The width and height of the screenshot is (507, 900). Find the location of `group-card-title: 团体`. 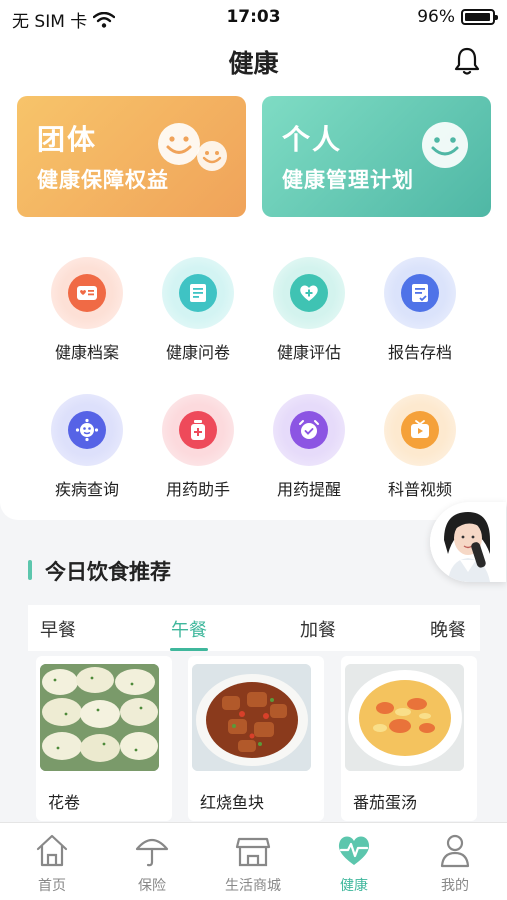

group-card-title: 团体 is located at coordinates (67, 139).